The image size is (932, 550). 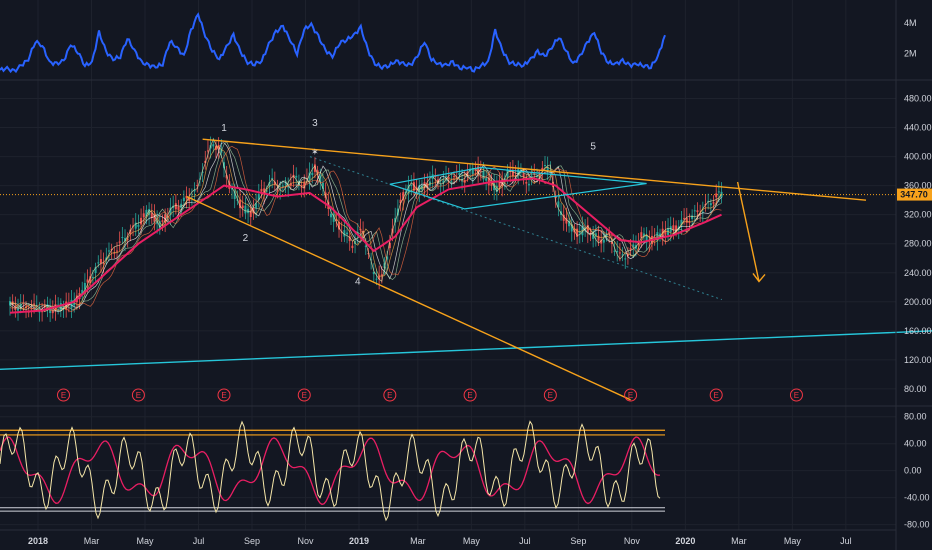 I want to click on time-tick-label: 2020, so click(x=685, y=541).